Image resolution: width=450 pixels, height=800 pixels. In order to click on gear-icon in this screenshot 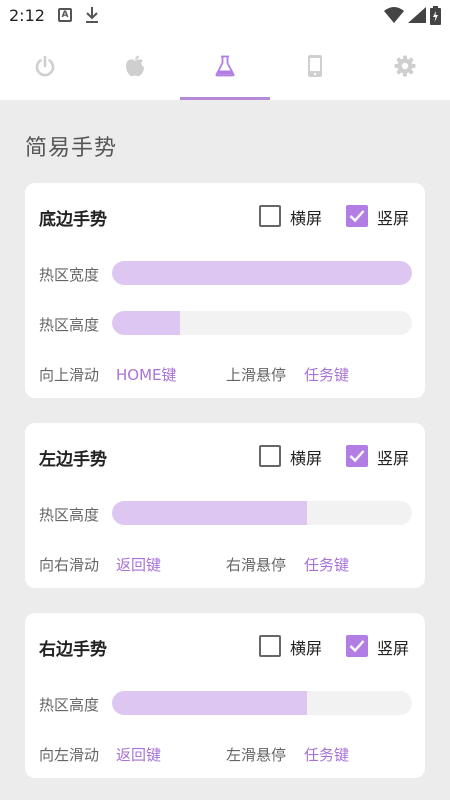, I will do `click(405, 66)`.